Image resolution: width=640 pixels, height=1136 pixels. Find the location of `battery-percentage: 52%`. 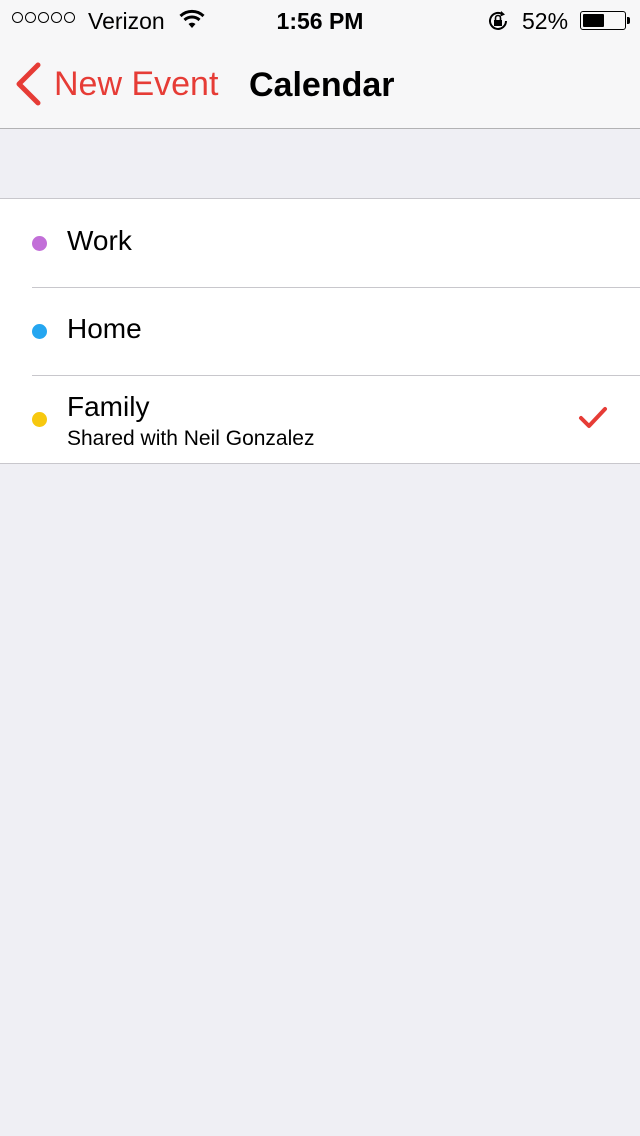

battery-percentage: 52% is located at coordinates (545, 21).